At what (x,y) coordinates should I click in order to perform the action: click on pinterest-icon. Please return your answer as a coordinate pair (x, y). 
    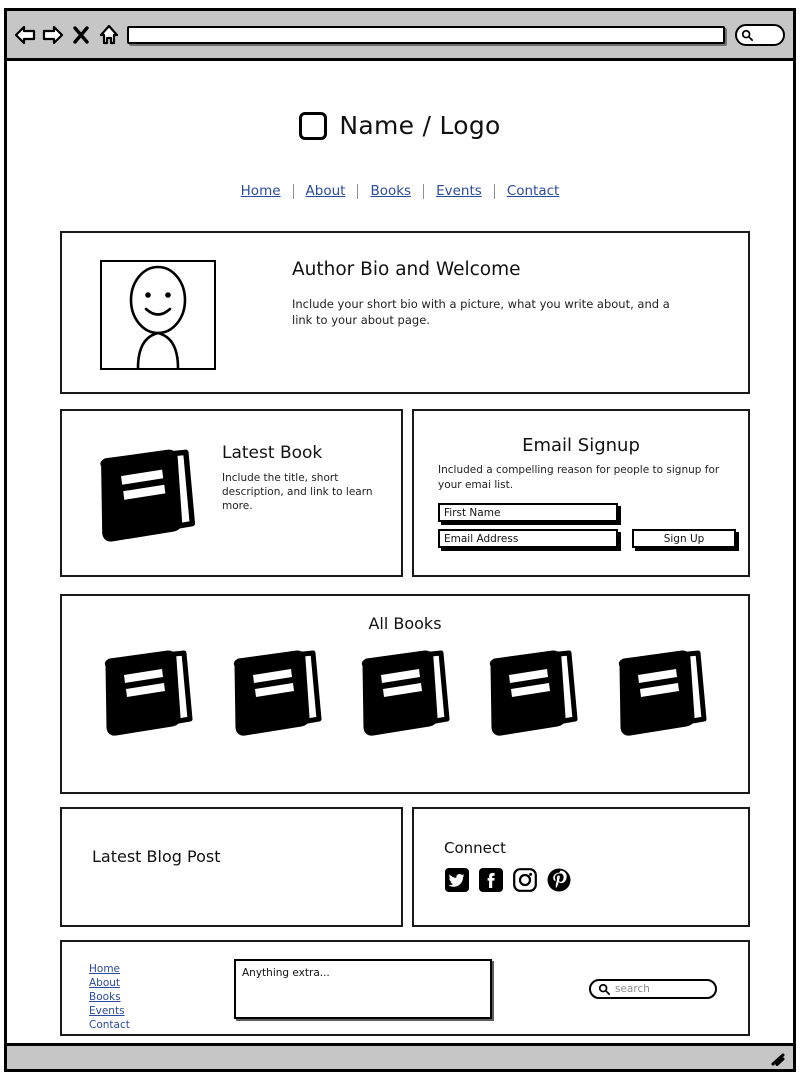
    Looking at the image, I should click on (559, 880).